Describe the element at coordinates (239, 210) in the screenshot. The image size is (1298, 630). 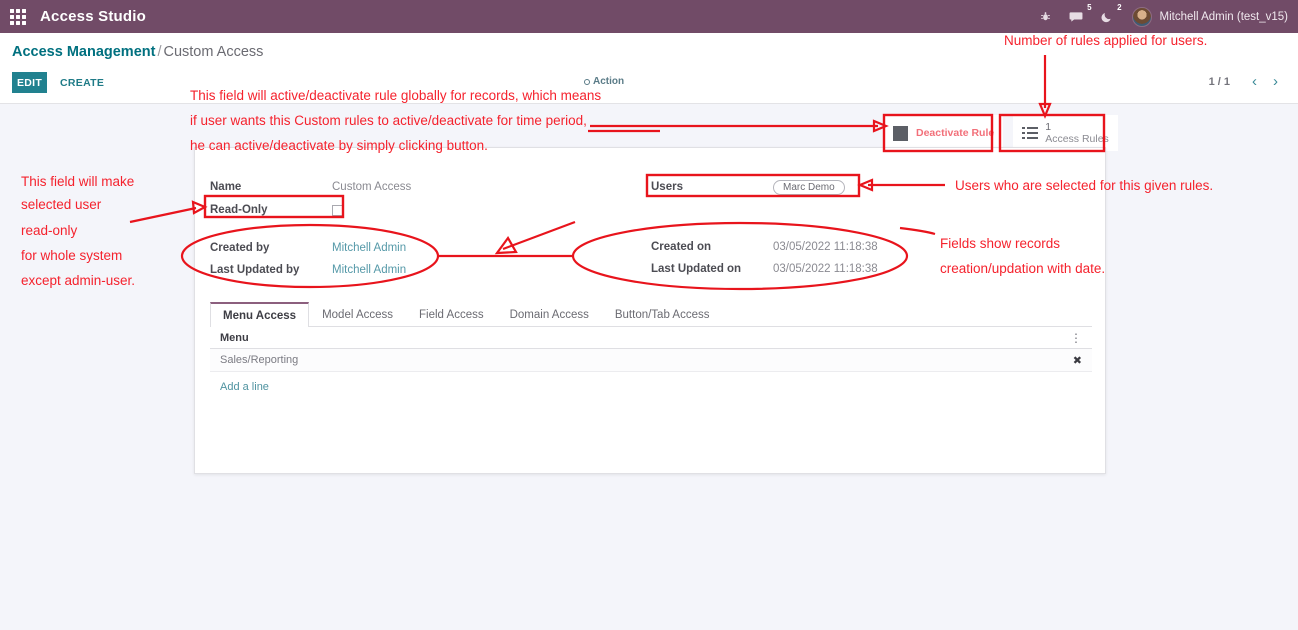
I see `field-readonly-label: Read-Only` at that location.